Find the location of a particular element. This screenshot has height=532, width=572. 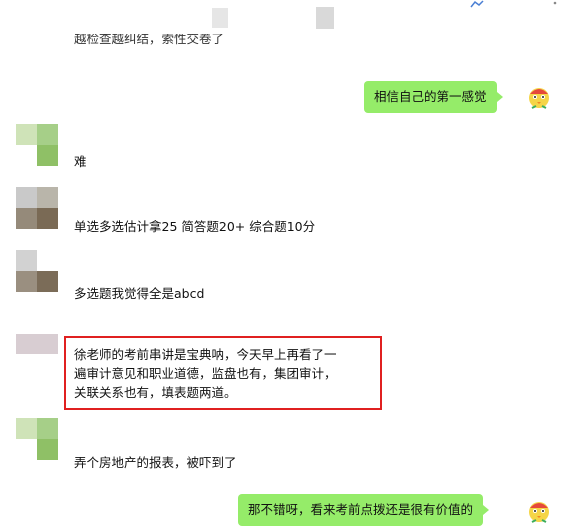

message-bubble-outgoing: 那不错呀，看来考前点拨还是很有价值的 is located at coordinates (364, 510).